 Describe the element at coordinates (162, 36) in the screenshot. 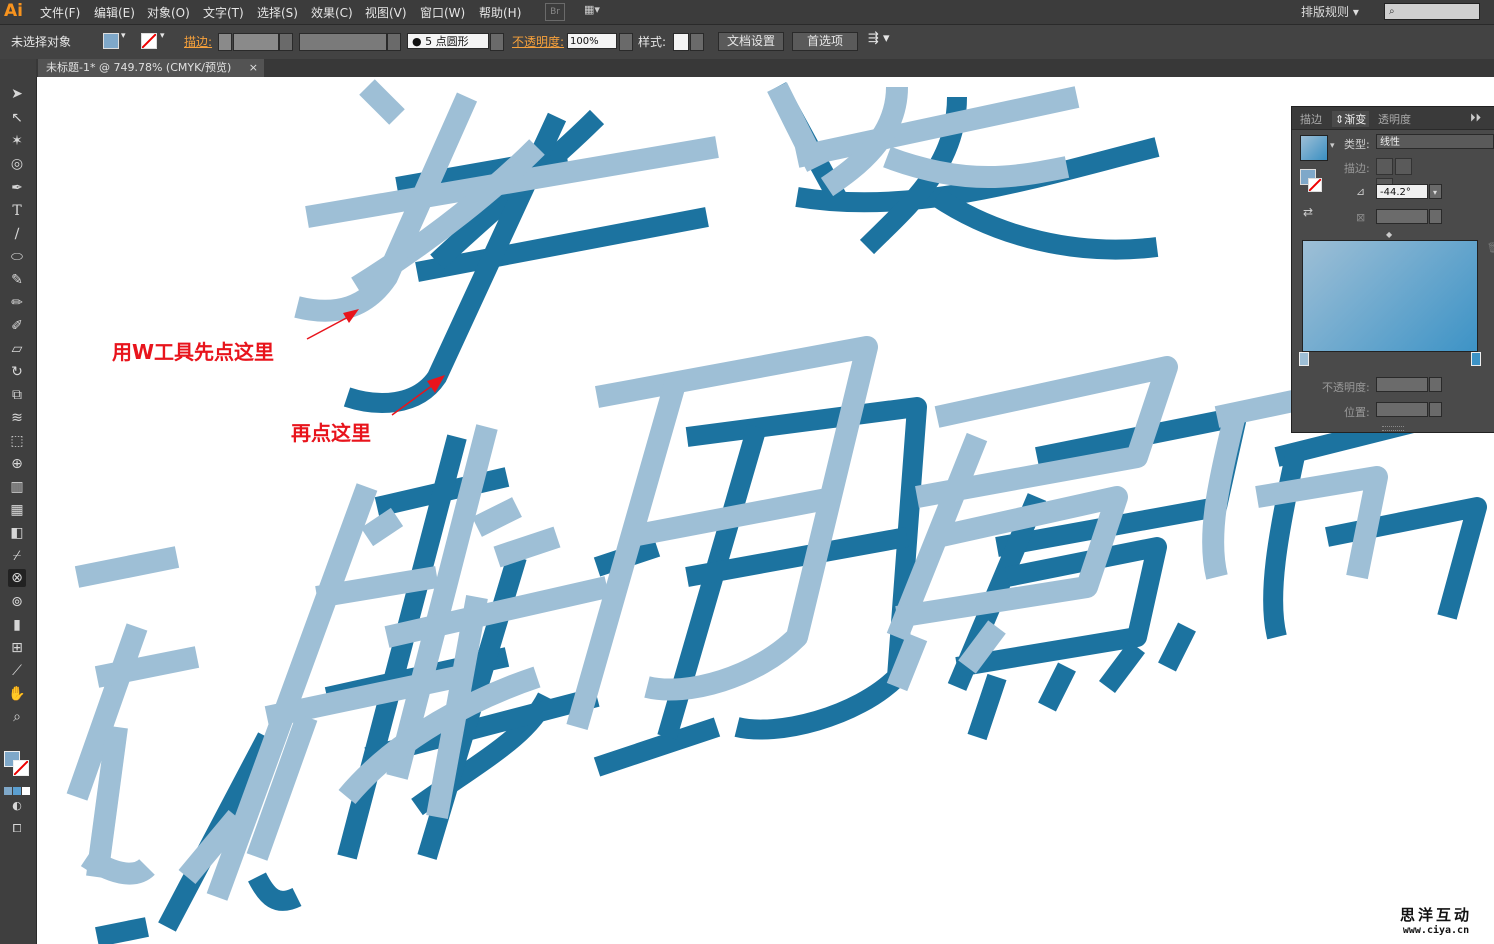

I see `stroke-dropdown-icon: ▾` at that location.